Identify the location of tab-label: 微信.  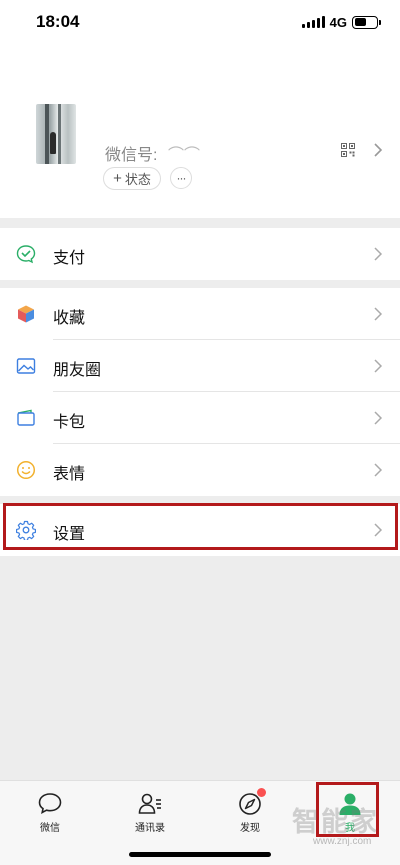
(50, 828).